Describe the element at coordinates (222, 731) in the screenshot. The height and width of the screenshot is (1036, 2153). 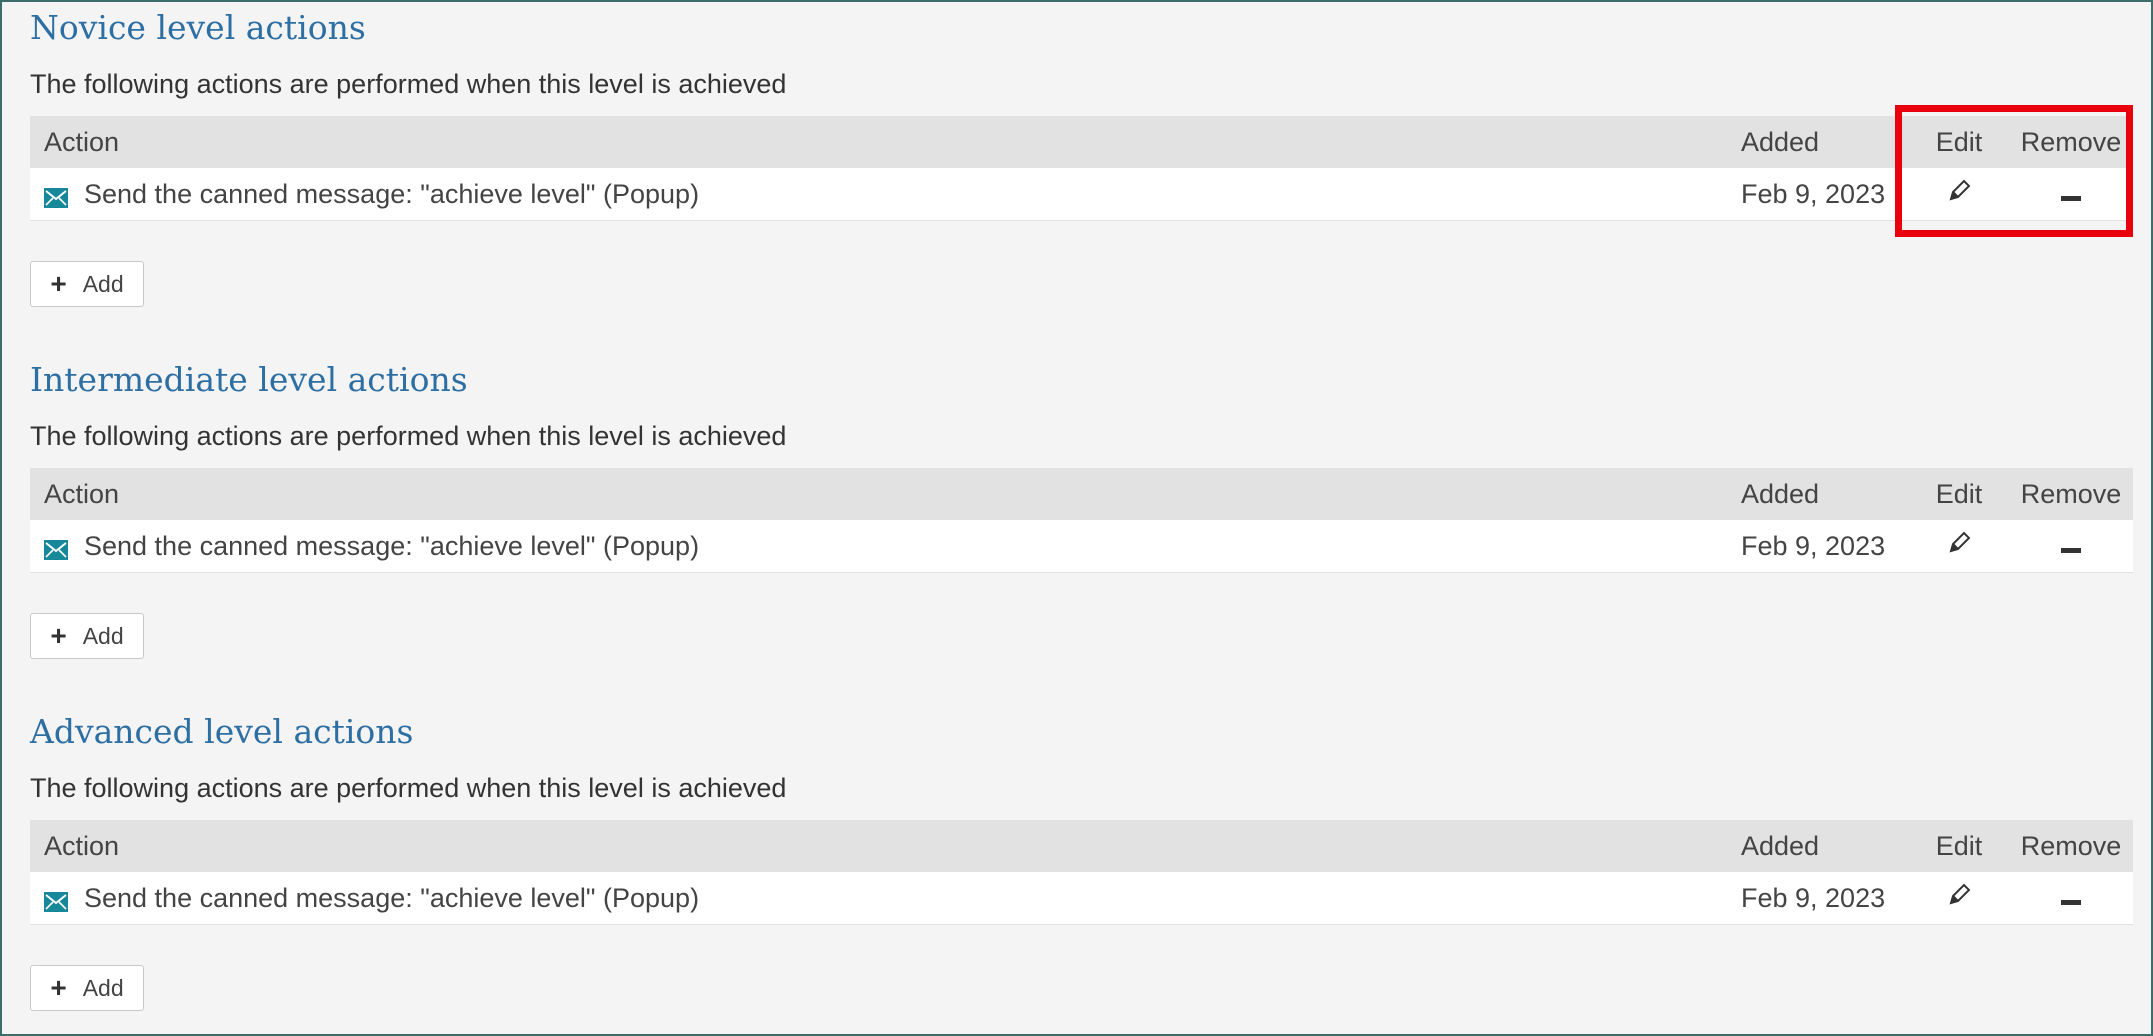
I see `section-title: Advanced level actions` at that location.